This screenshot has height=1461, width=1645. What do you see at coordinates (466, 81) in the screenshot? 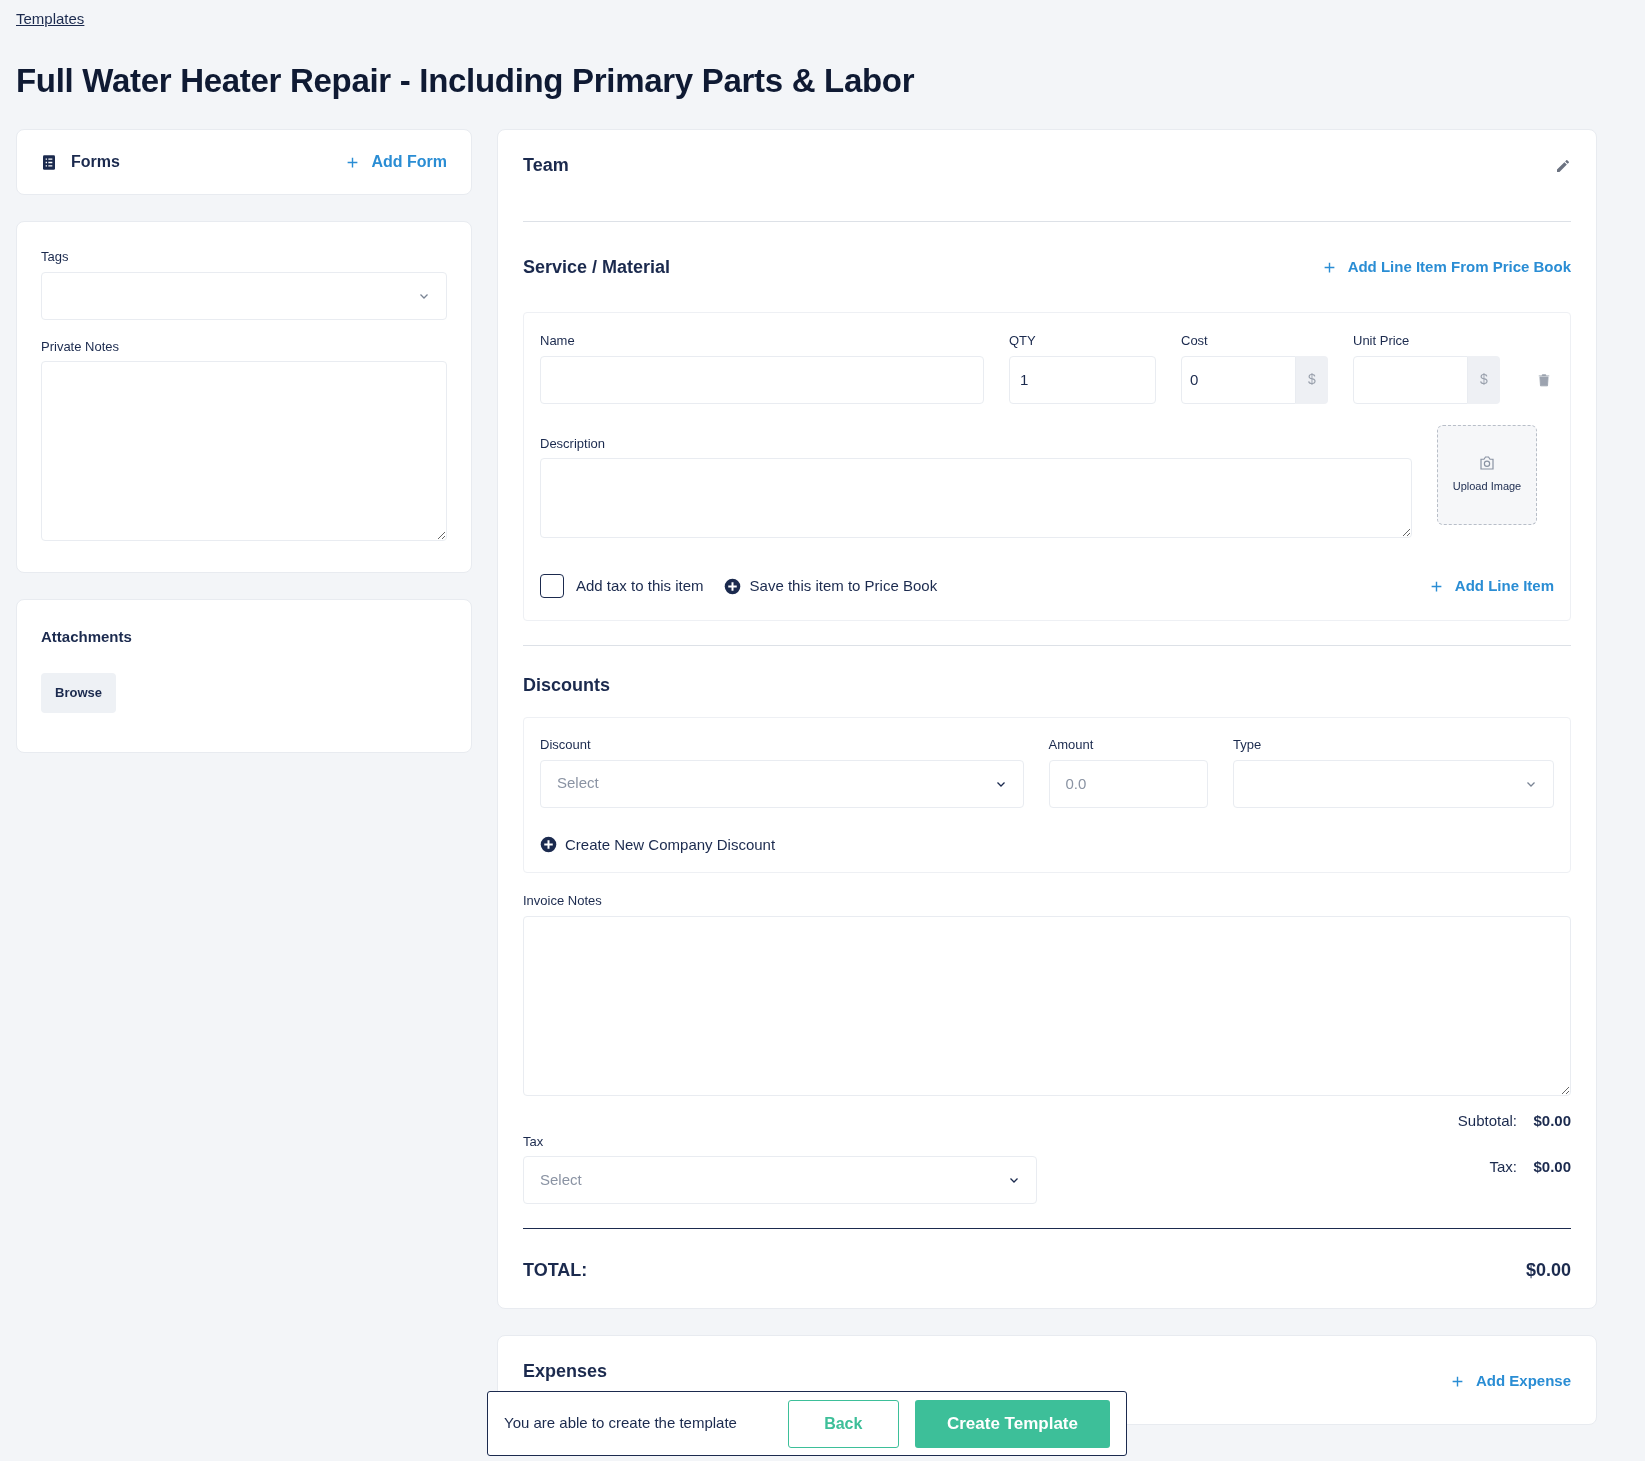
I see `page-title: Full Water Heater Repair - Including Primary Parts & Labor` at bounding box center [466, 81].